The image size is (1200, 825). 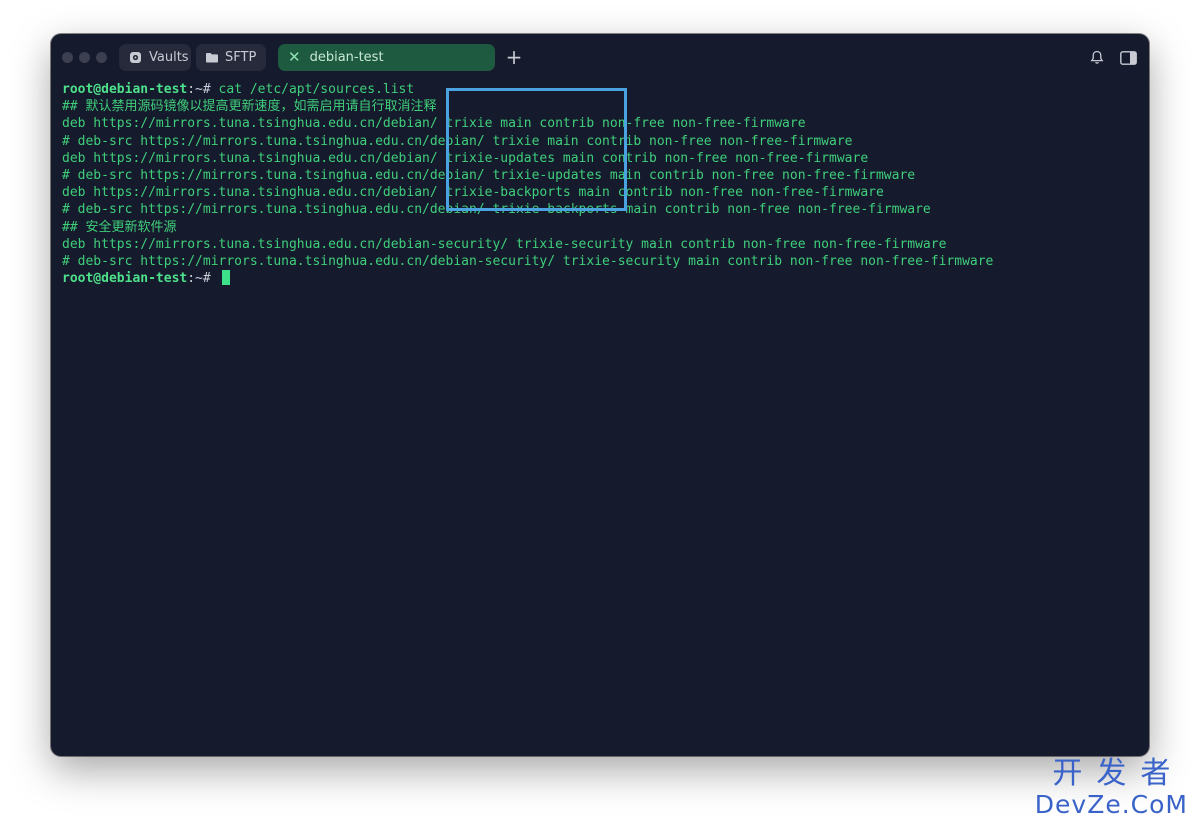 What do you see at coordinates (101, 57) in the screenshot?
I see `zoom-window-button` at bounding box center [101, 57].